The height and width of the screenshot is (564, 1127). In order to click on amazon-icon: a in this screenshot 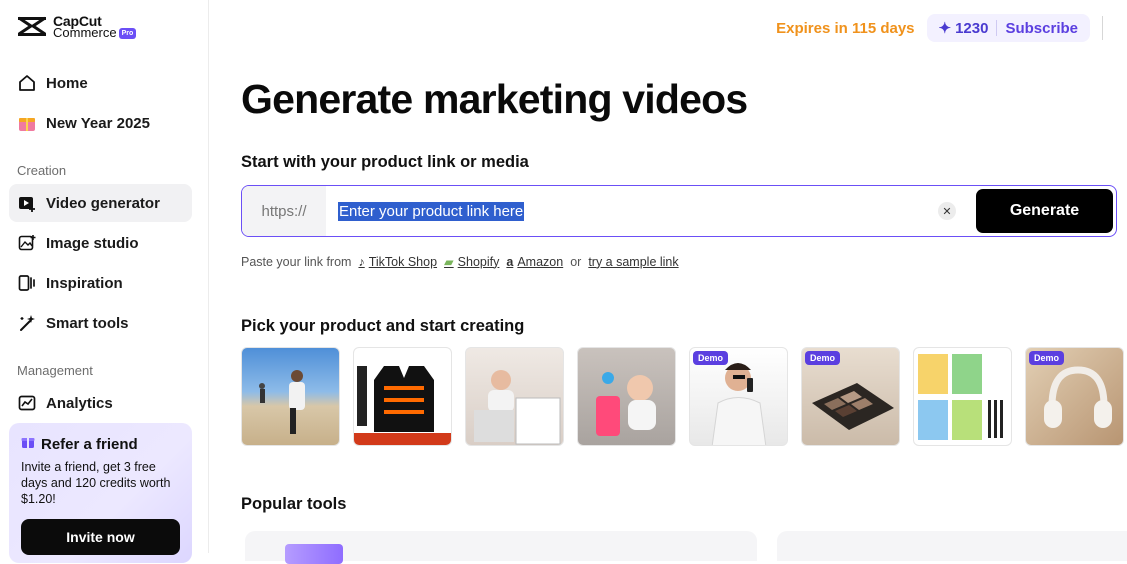, I will do `click(510, 261)`.